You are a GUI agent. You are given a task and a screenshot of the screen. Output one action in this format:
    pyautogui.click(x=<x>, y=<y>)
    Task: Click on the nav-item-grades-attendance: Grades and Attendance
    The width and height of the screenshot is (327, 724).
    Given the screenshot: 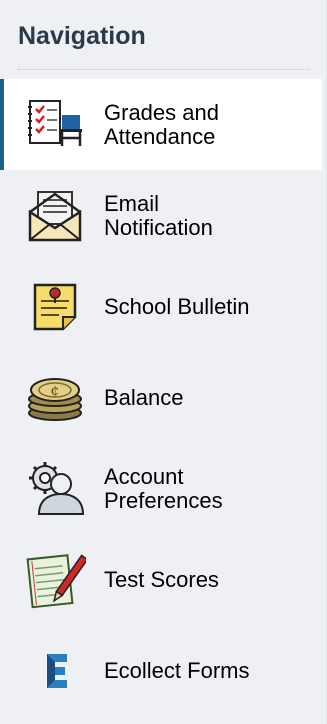 What is the action you would take?
    pyautogui.click(x=161, y=124)
    